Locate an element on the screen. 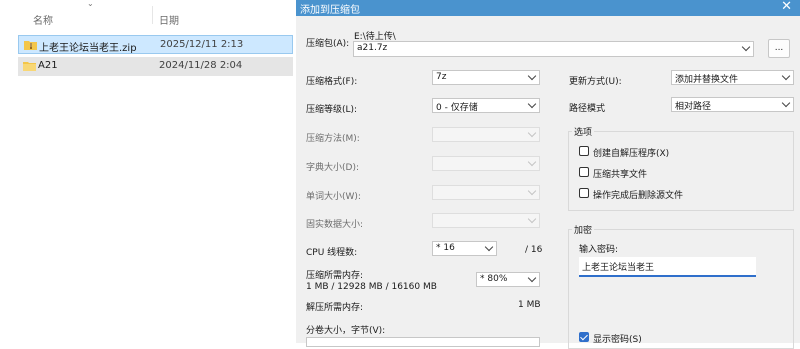  threads-value: * 16 is located at coordinates (445, 248).